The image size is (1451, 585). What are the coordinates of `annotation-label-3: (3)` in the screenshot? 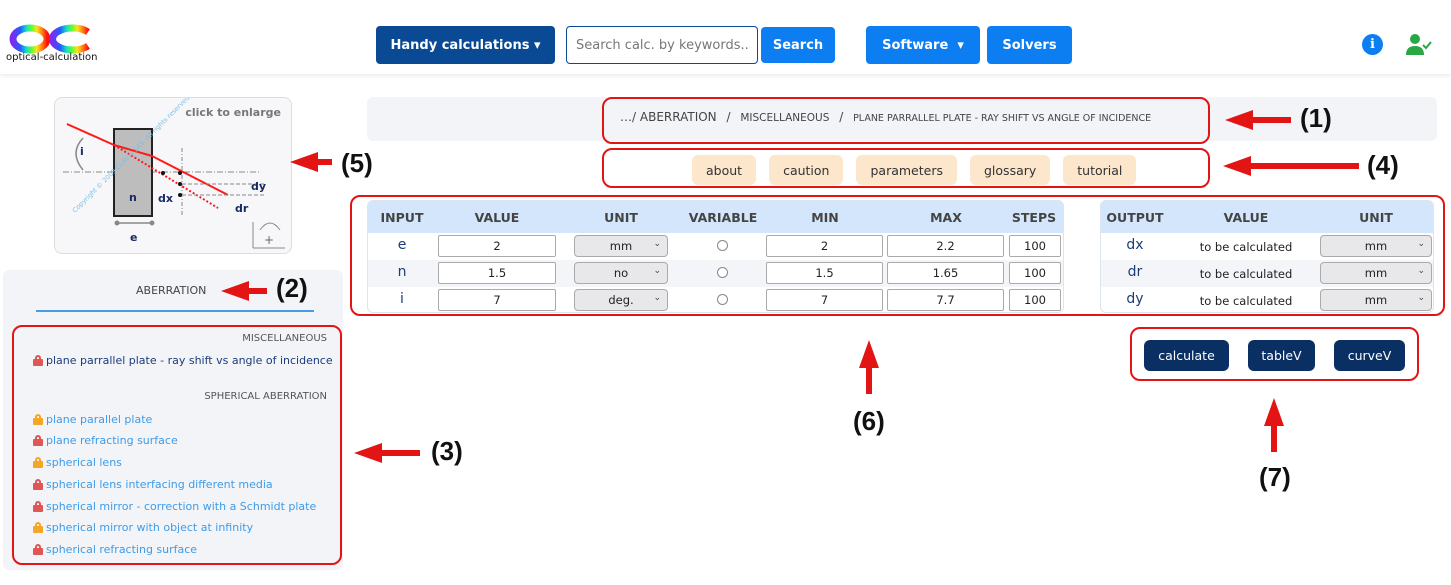 It's located at (447, 451).